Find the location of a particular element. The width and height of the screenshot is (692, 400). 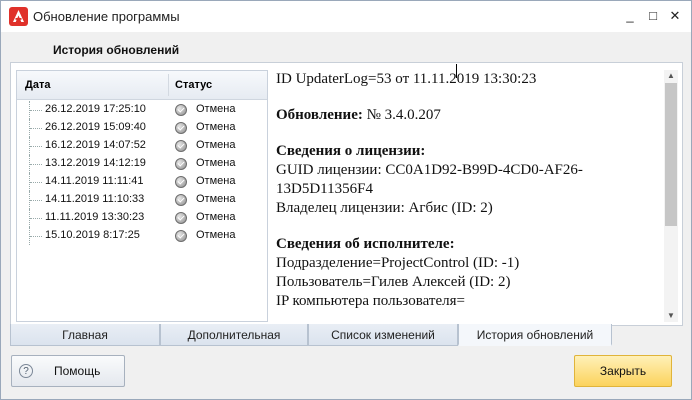

text-cursor-icon is located at coordinates (459, 71).